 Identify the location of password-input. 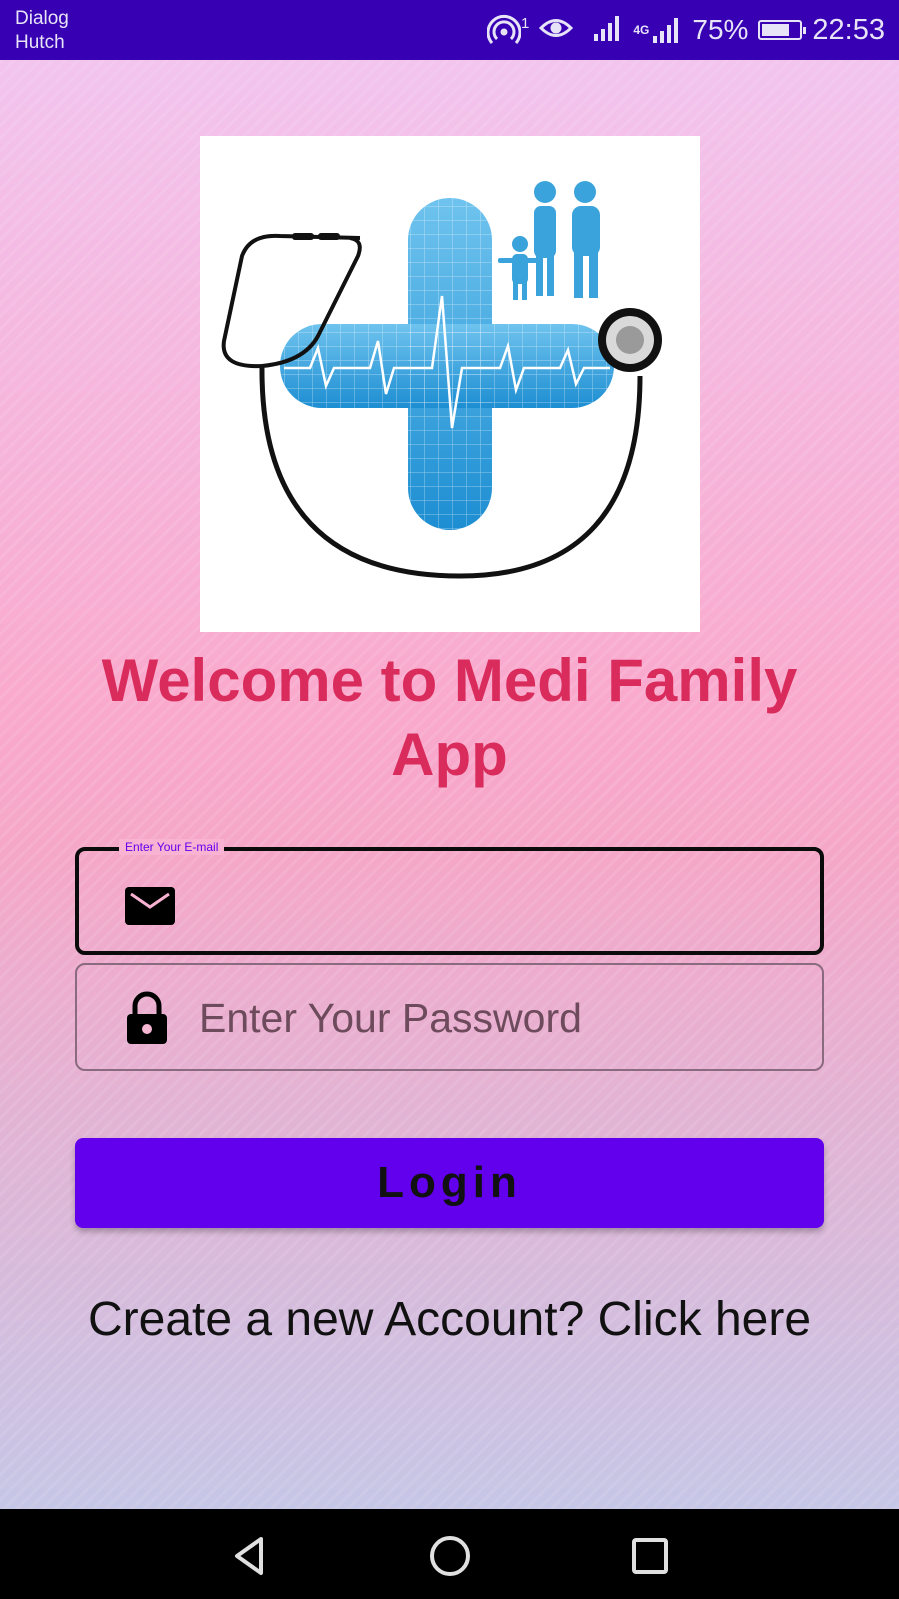
(489, 1018).